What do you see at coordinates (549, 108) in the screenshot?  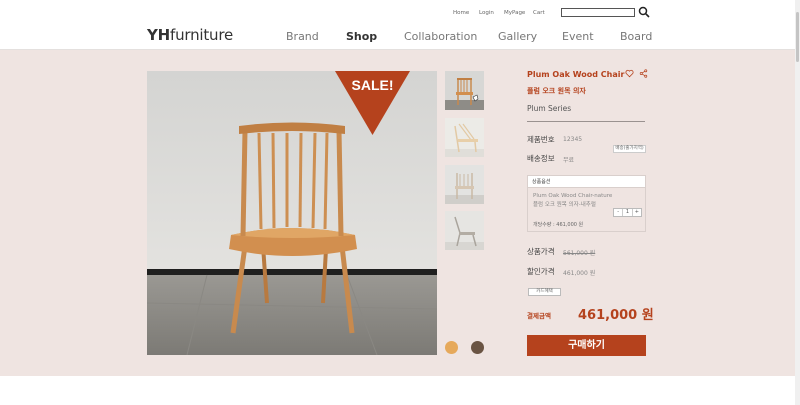 I see `product-series: Plum Series` at bounding box center [549, 108].